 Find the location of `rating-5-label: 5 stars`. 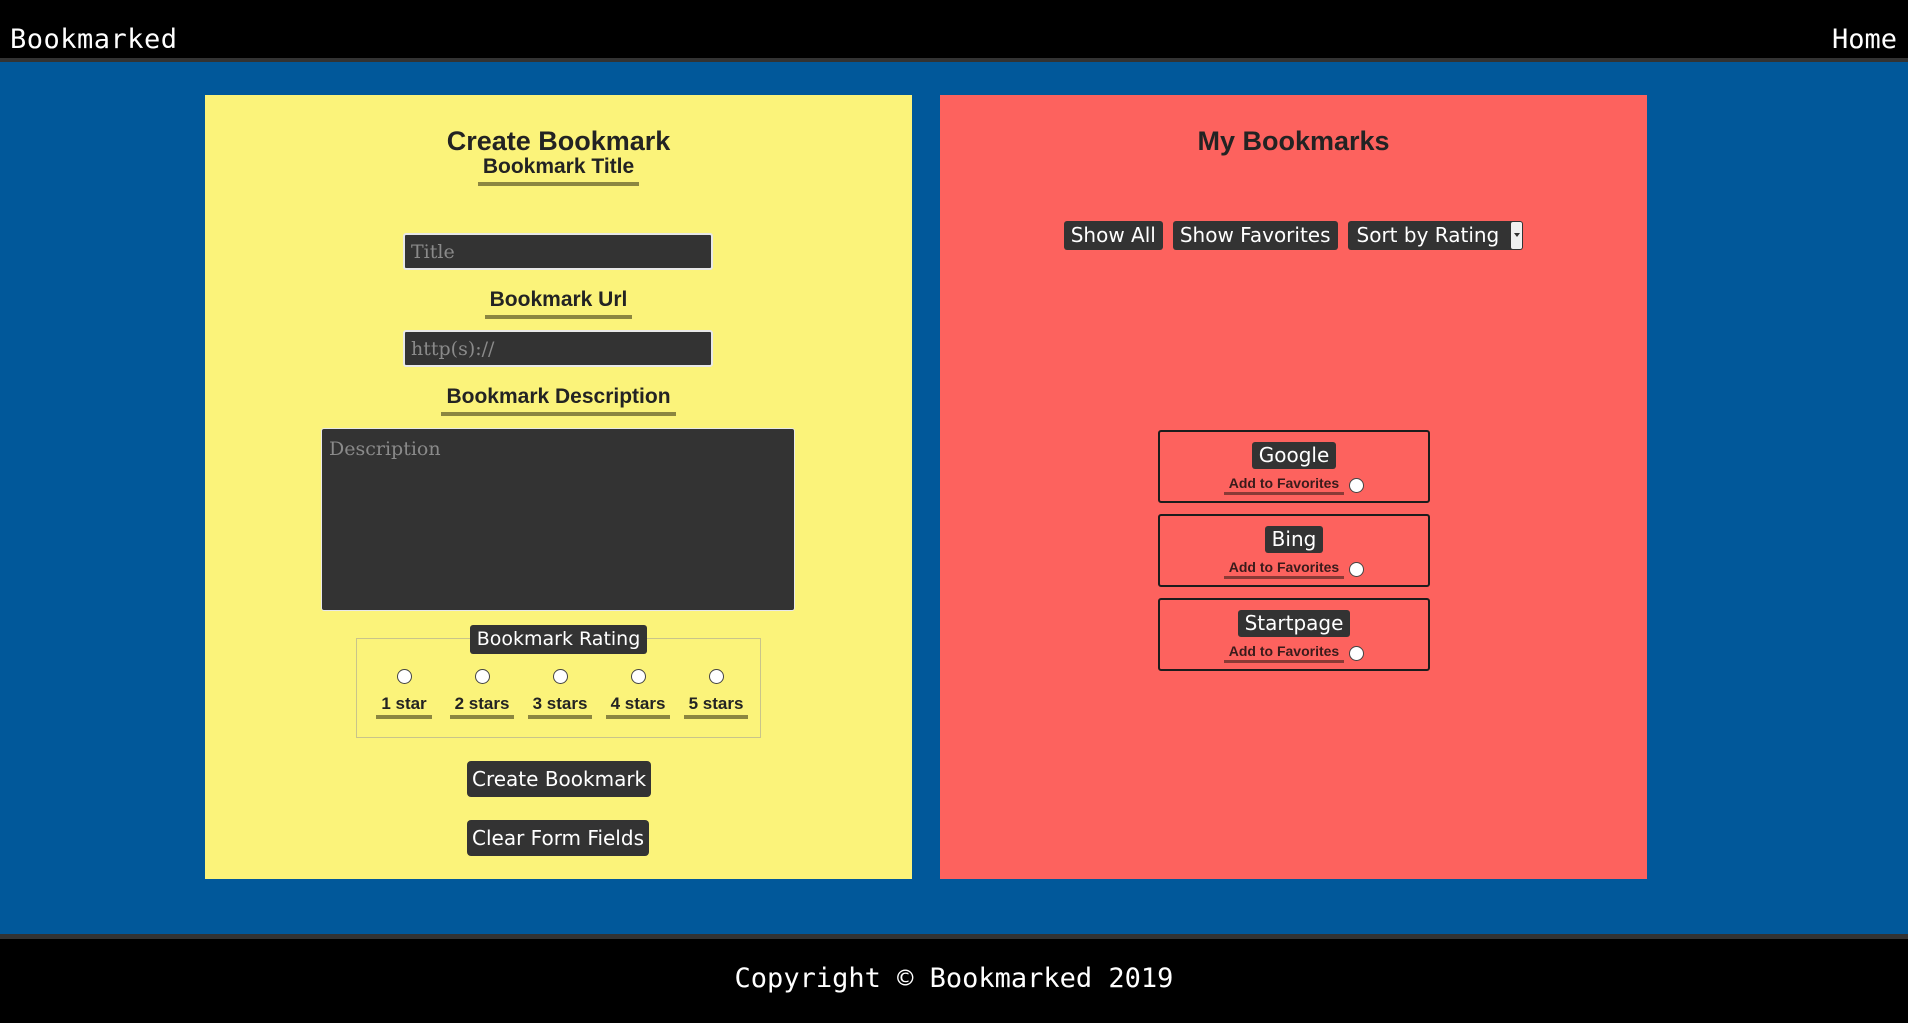

rating-5-label: 5 stars is located at coordinates (716, 706).